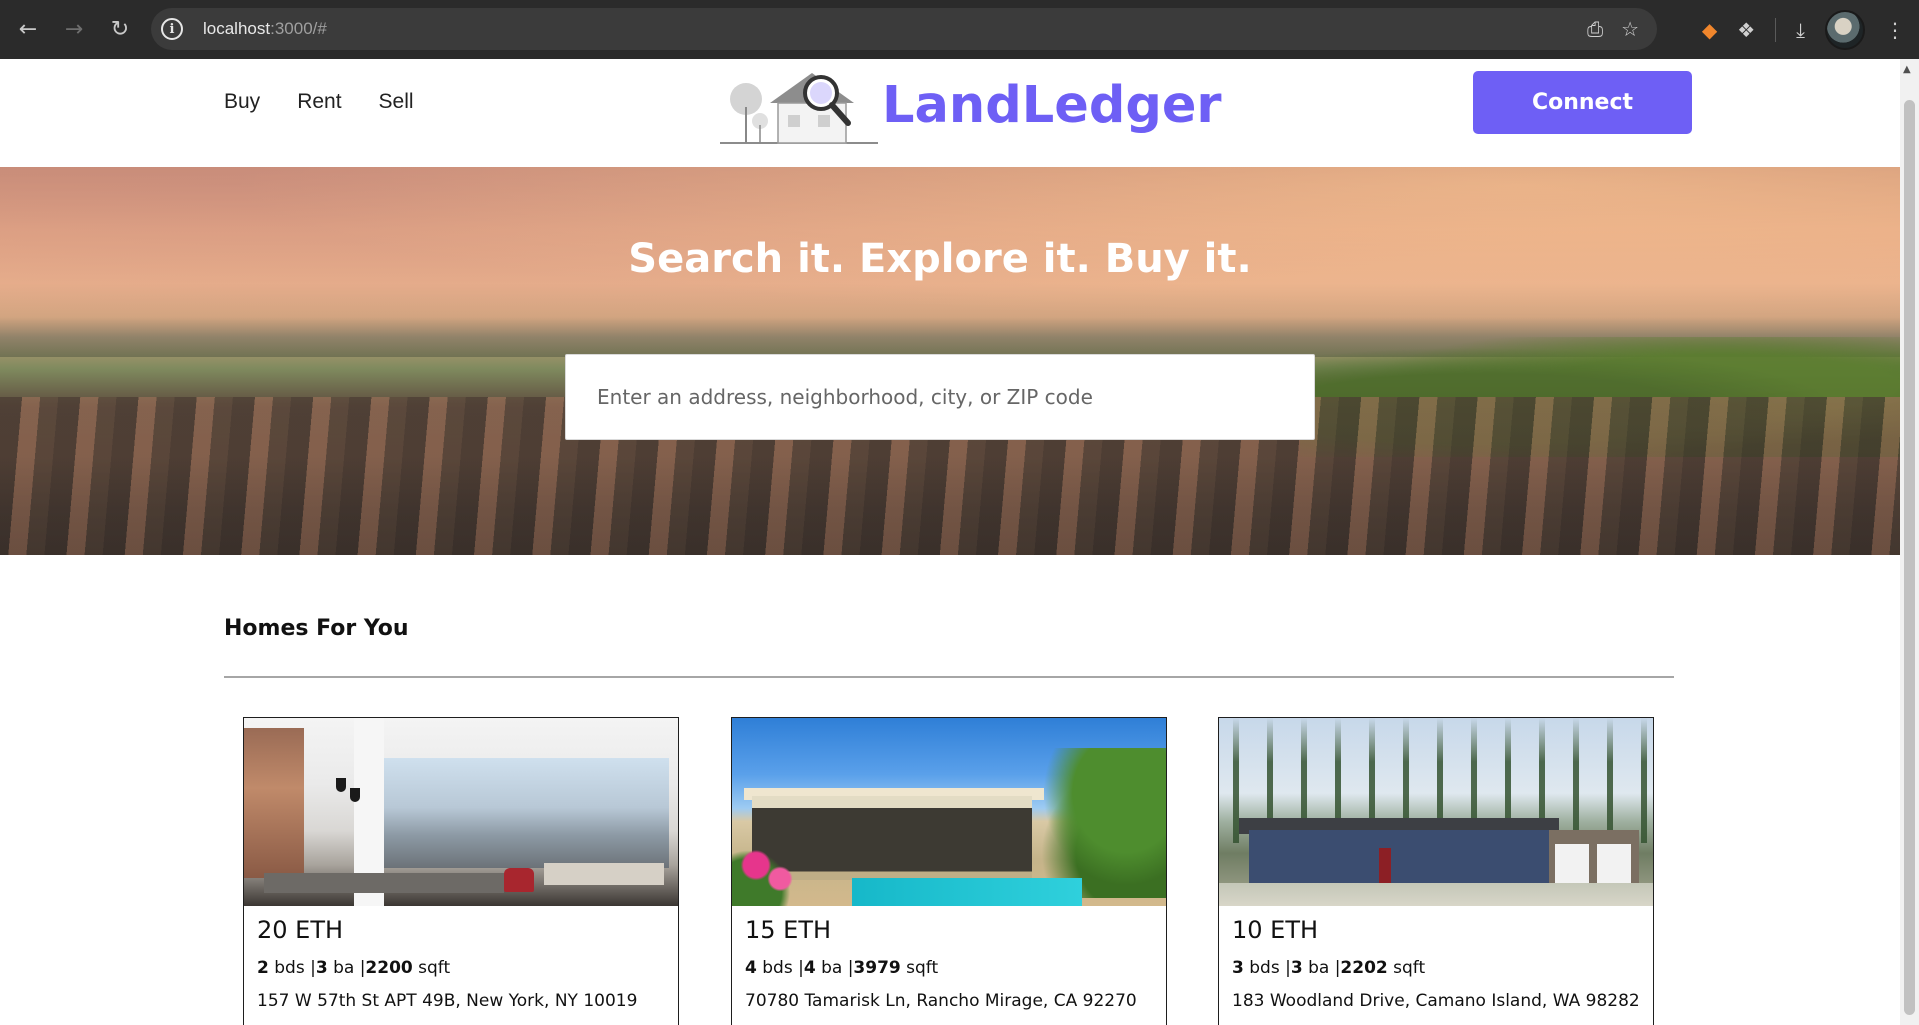  I want to click on listing-photo-garage, so click(1594, 858).